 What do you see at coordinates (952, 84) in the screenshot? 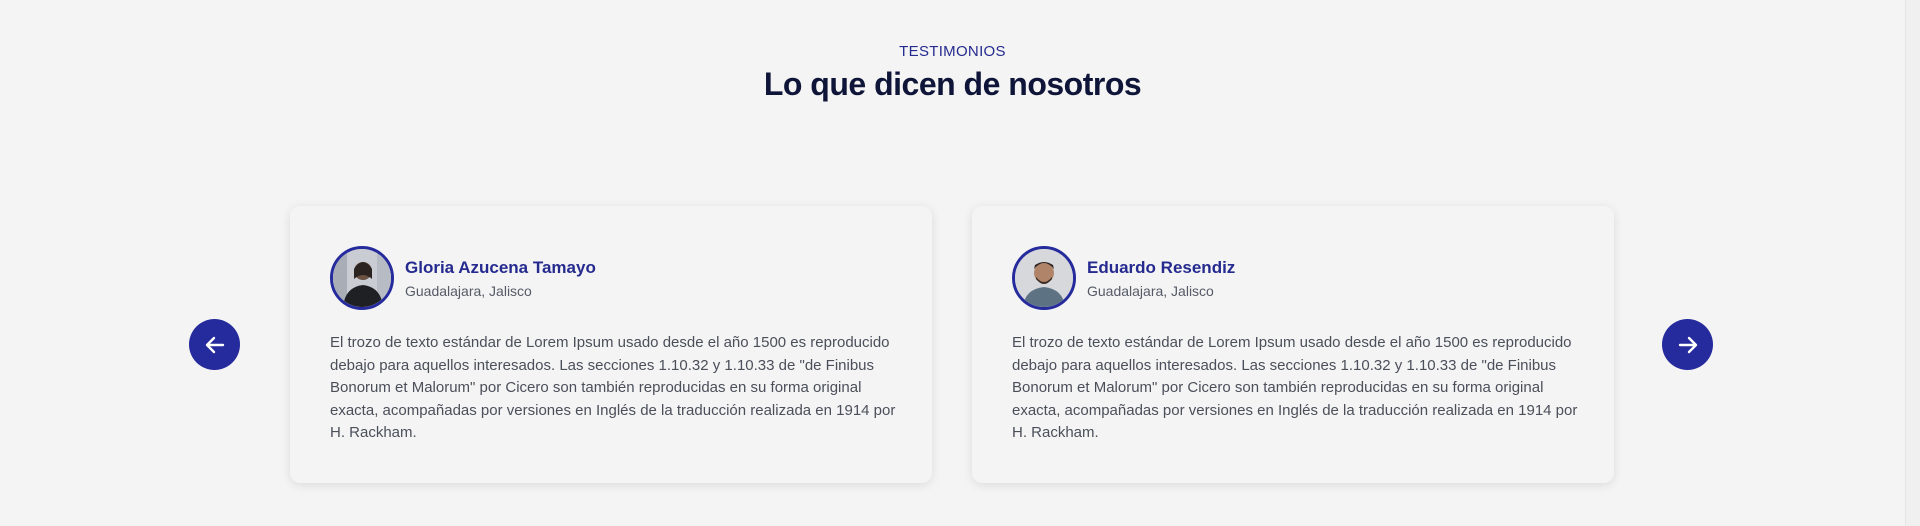
I see `section-title: Lo que dicen de nosotros` at bounding box center [952, 84].